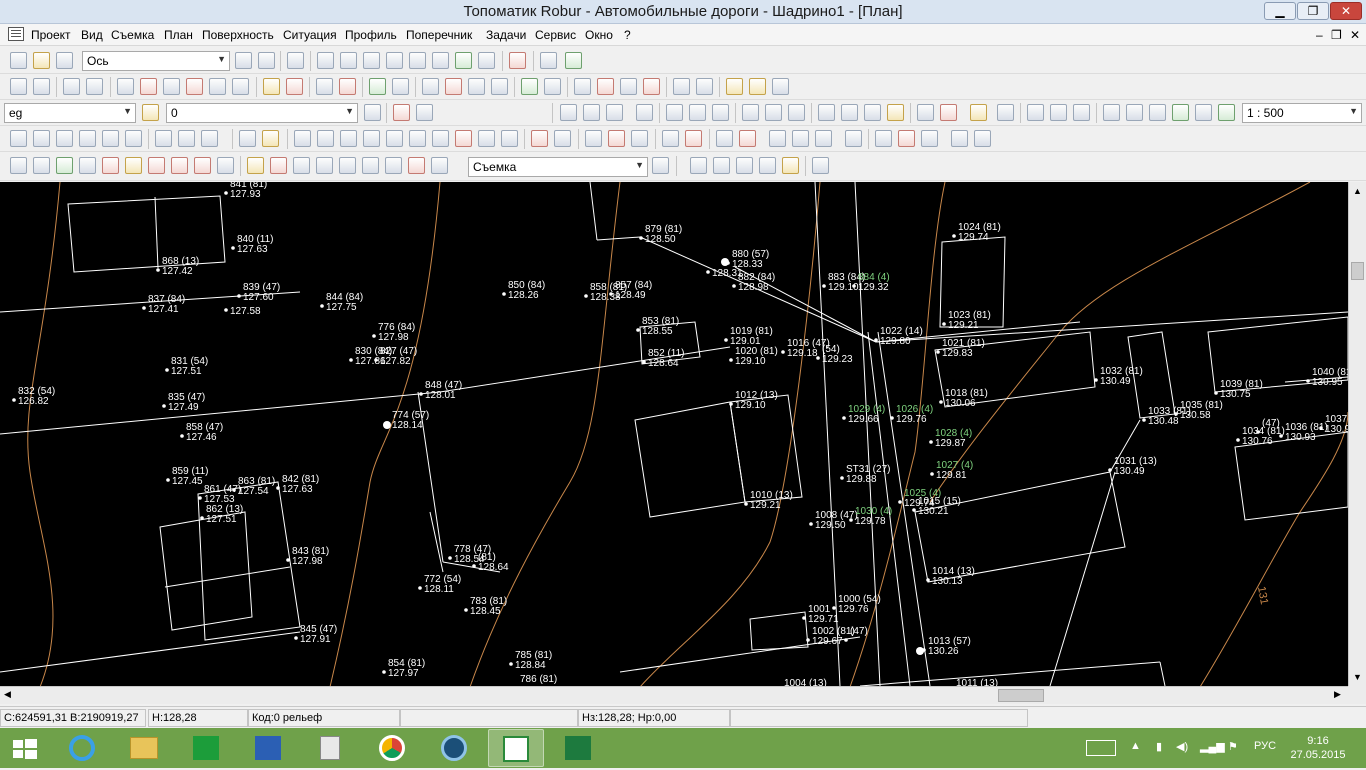  Describe the element at coordinates (929, 138) in the screenshot. I see `profile-shift-icon` at that location.